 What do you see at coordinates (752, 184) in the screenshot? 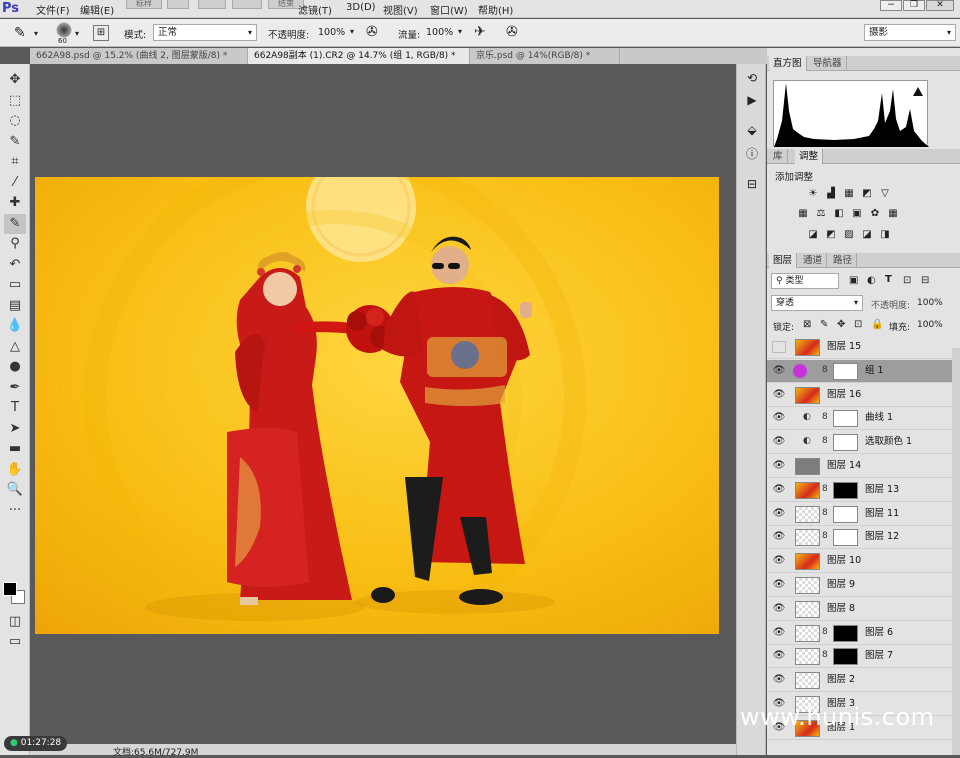
I see `properties-panel-icon: ⊟` at bounding box center [752, 184].